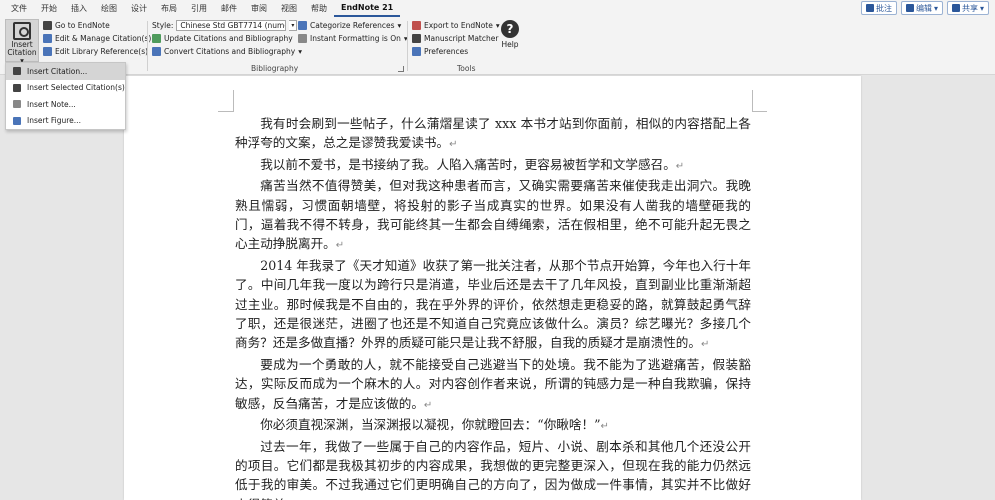 The image size is (995, 500). Describe the element at coordinates (302, 38) in the screenshot. I see `instant-formatting-icon` at that location.